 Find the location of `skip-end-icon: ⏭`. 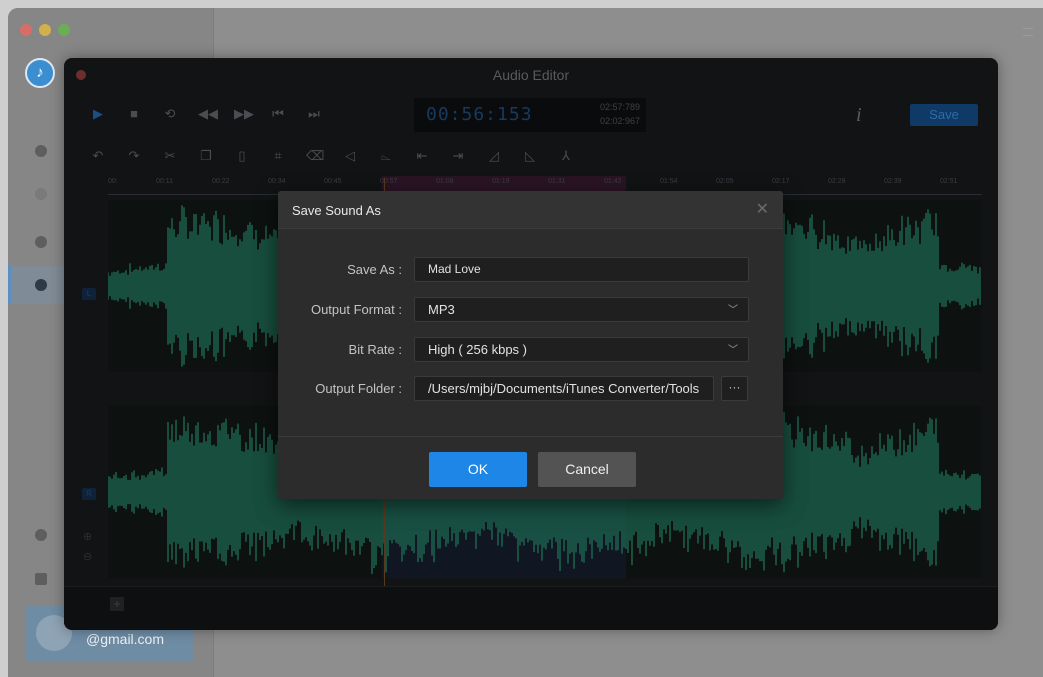

skip-end-icon: ⏭ is located at coordinates (314, 114).